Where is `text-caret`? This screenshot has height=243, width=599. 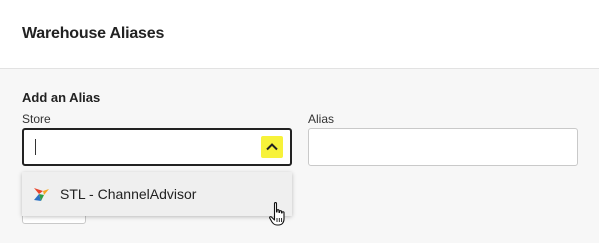 text-caret is located at coordinates (35, 147).